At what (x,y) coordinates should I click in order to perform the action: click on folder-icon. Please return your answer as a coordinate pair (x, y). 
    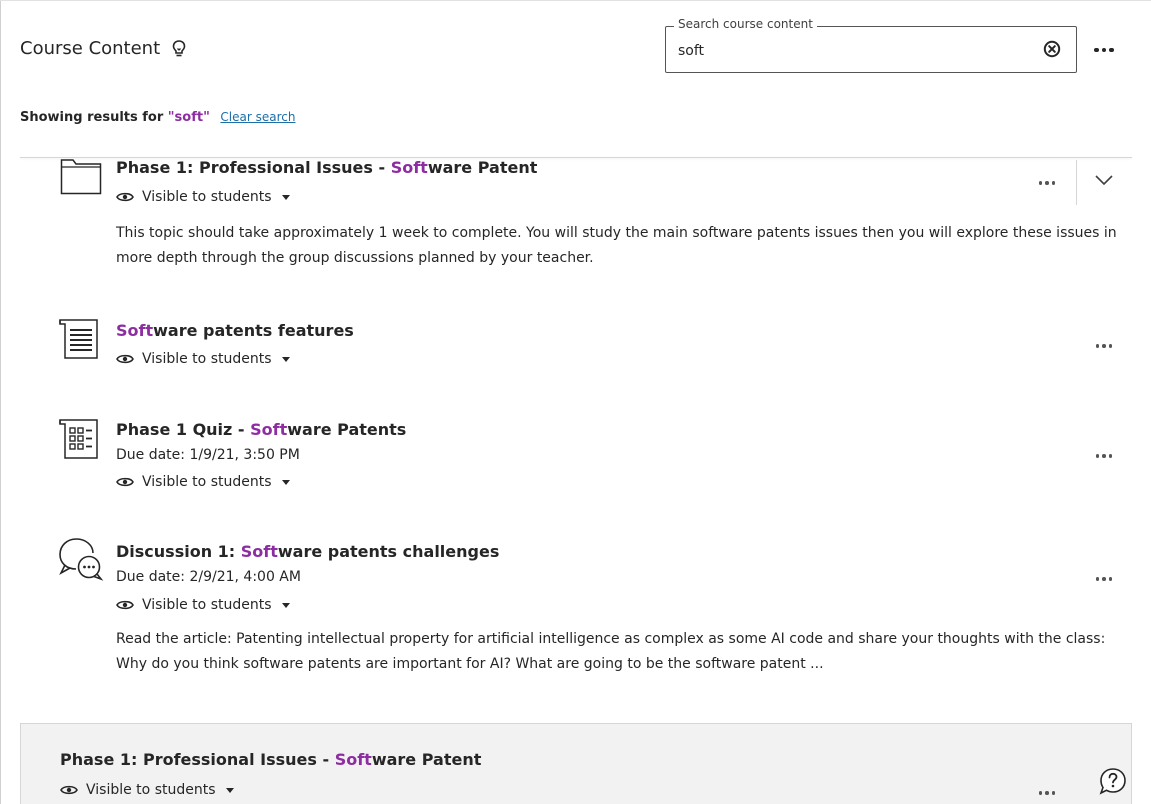
    Looking at the image, I should click on (81, 176).